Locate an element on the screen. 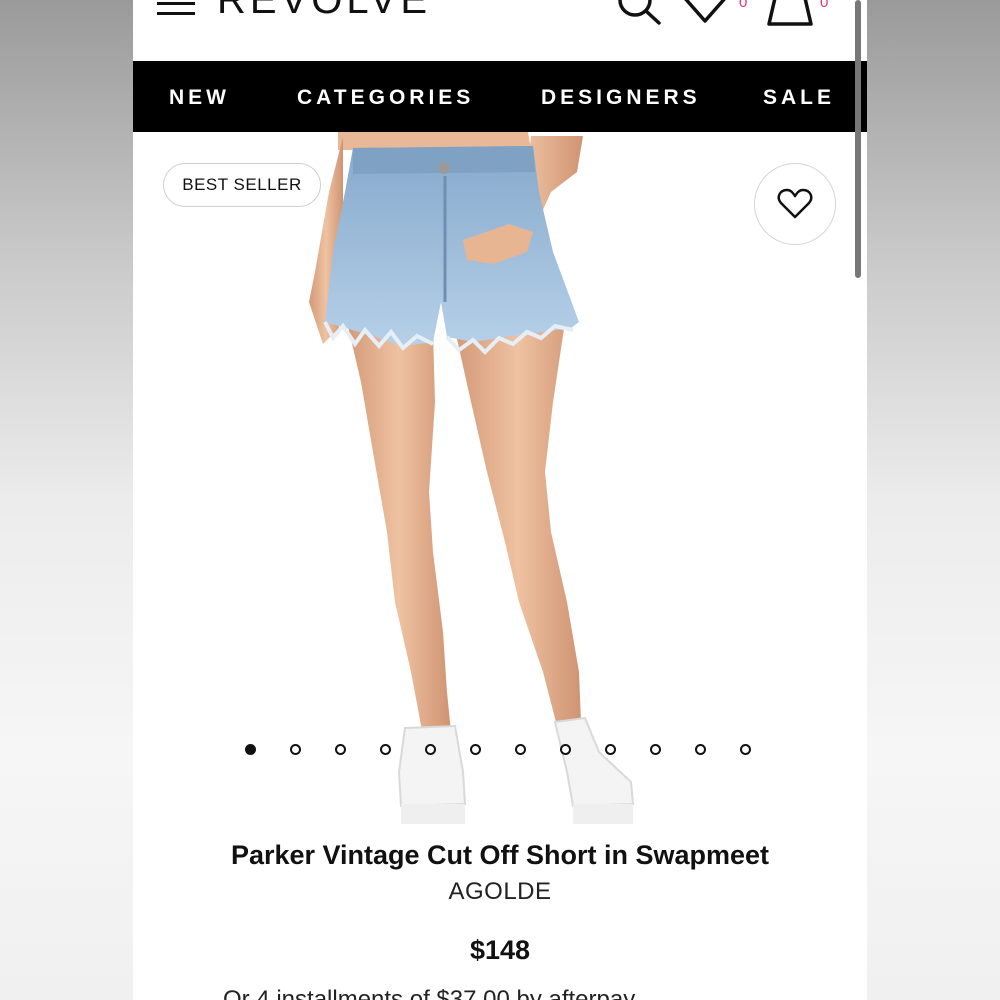  wishlist-heart-icon is located at coordinates (706, 13).